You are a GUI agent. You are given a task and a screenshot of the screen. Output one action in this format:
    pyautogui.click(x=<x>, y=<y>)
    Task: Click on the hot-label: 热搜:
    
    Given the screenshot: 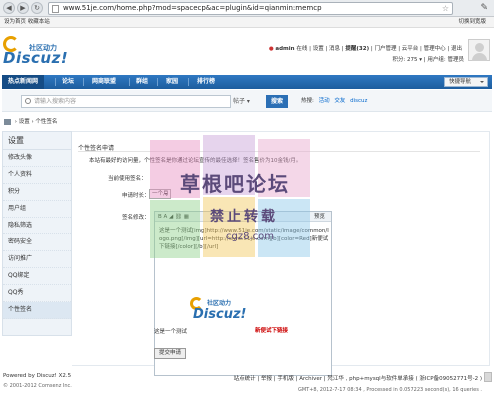 What is the action you would take?
    pyautogui.click(x=307, y=101)
    